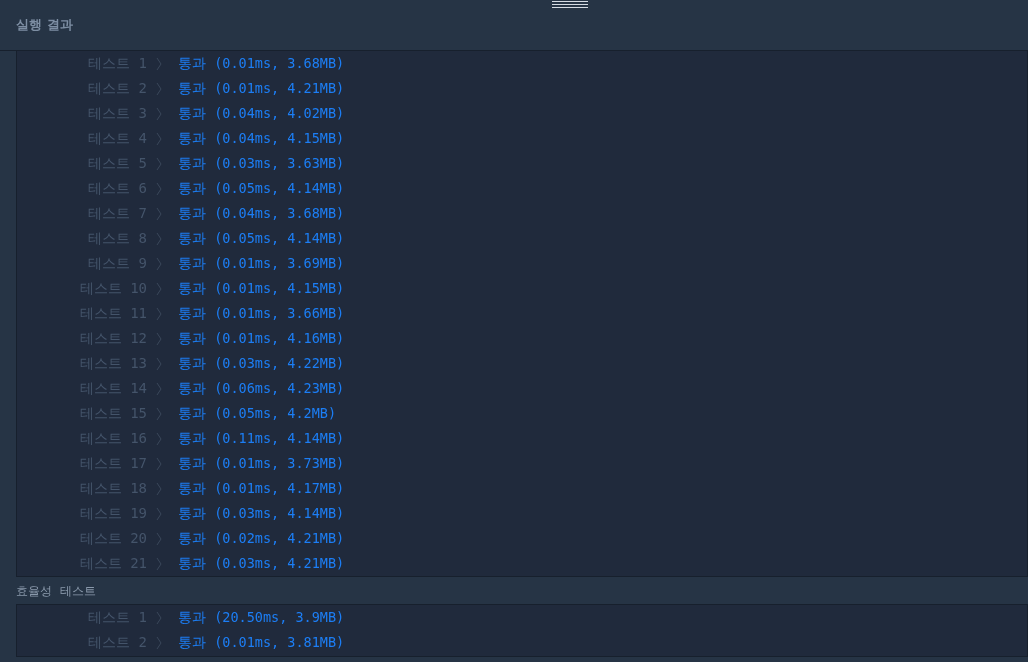  Describe the element at coordinates (261, 489) in the screenshot. I see `test-result: 통과 (0.01ms, 4.17MB)` at that location.